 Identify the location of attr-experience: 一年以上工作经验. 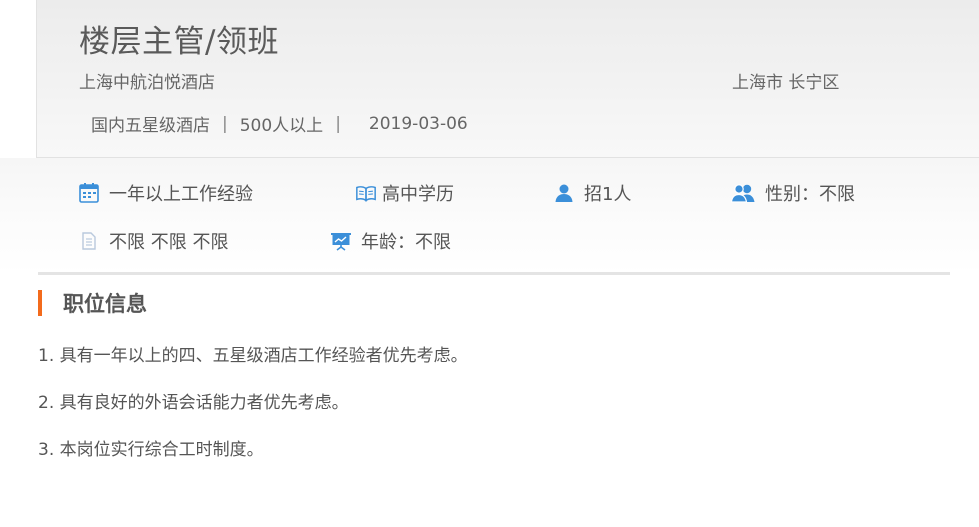
(165, 193).